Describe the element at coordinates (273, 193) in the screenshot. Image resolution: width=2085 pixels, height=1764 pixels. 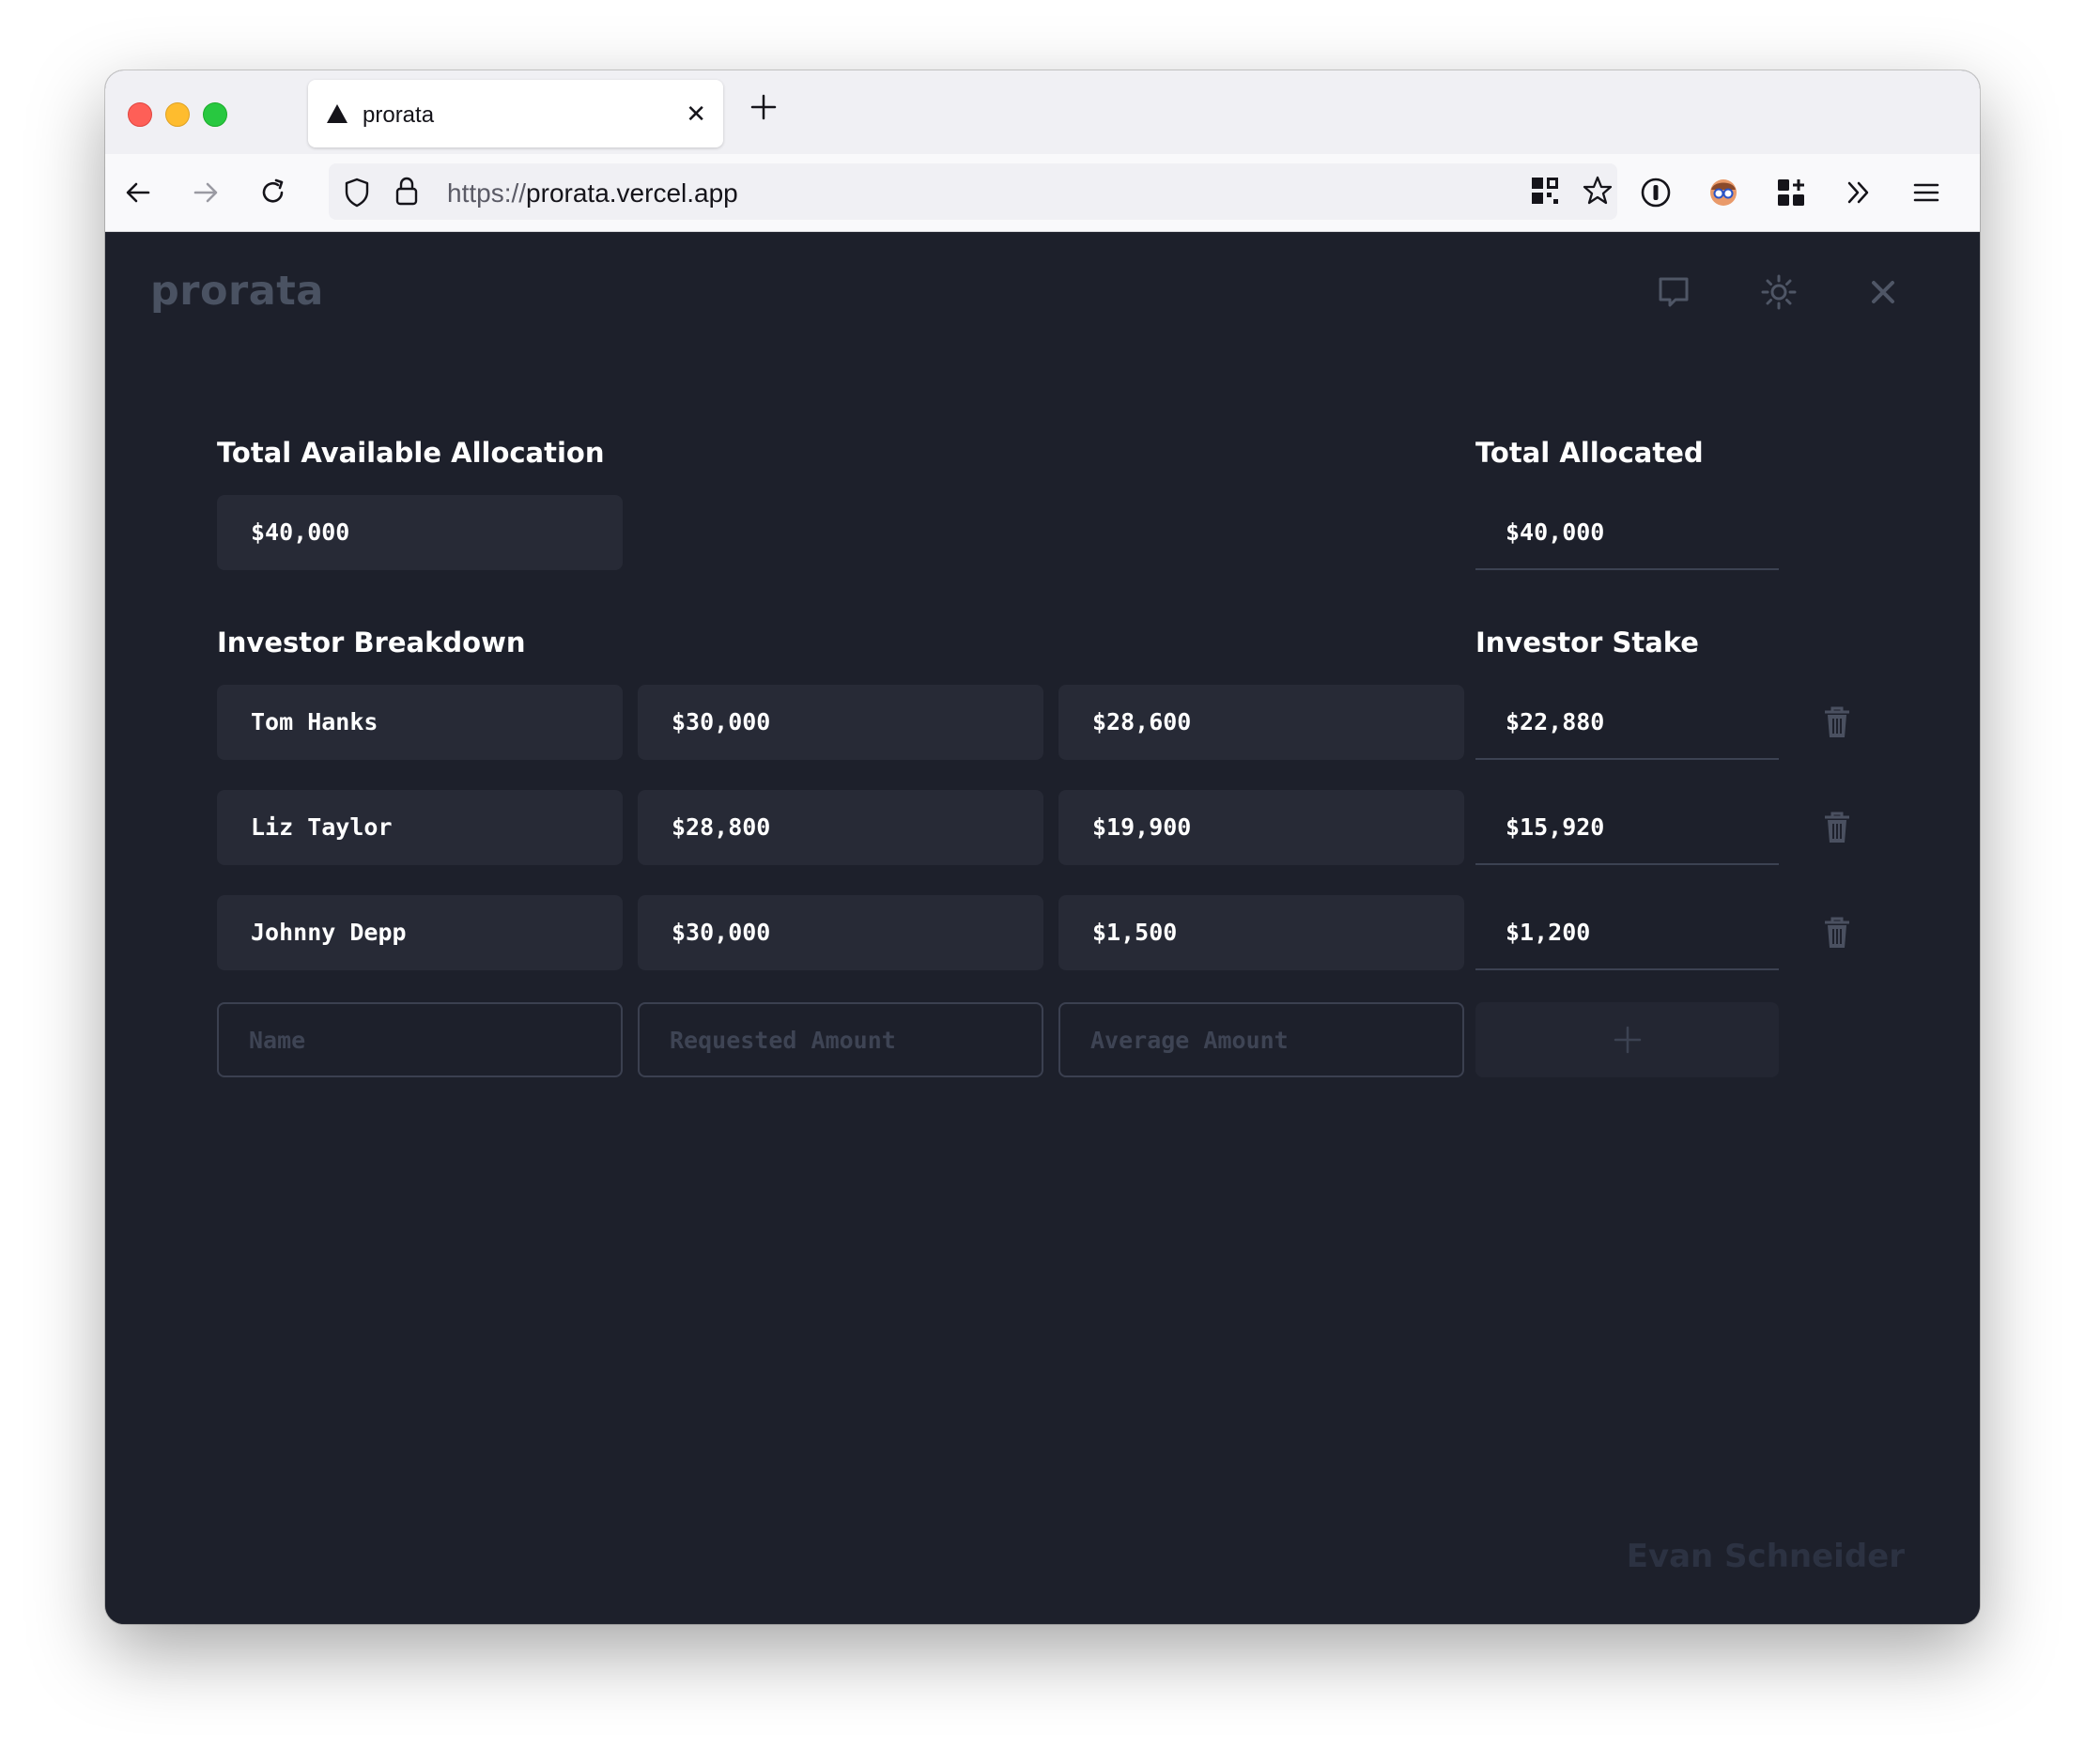
I see `reload-icon` at that location.